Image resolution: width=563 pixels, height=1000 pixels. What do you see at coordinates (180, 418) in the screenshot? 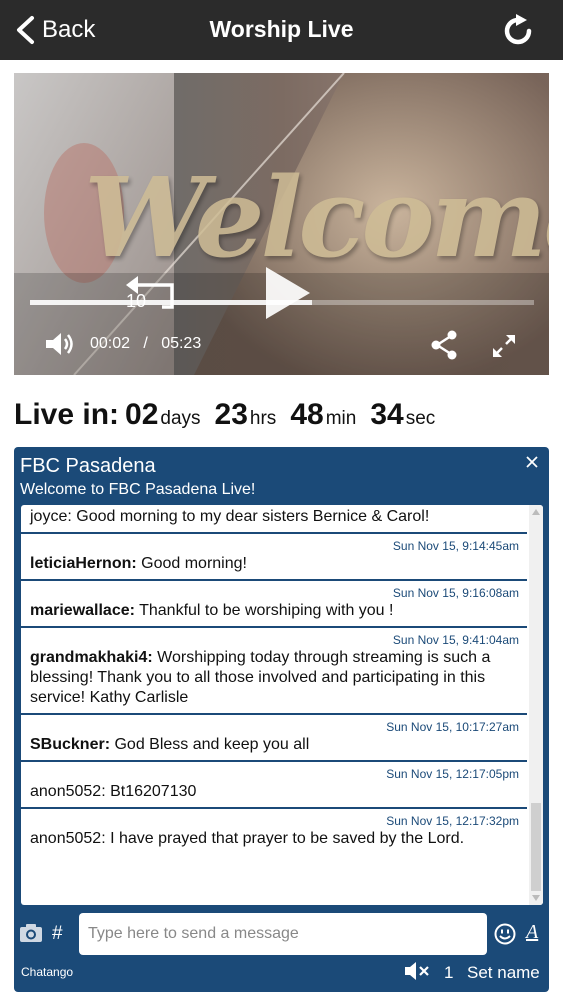
I see `countdown-days-unit: days` at bounding box center [180, 418].